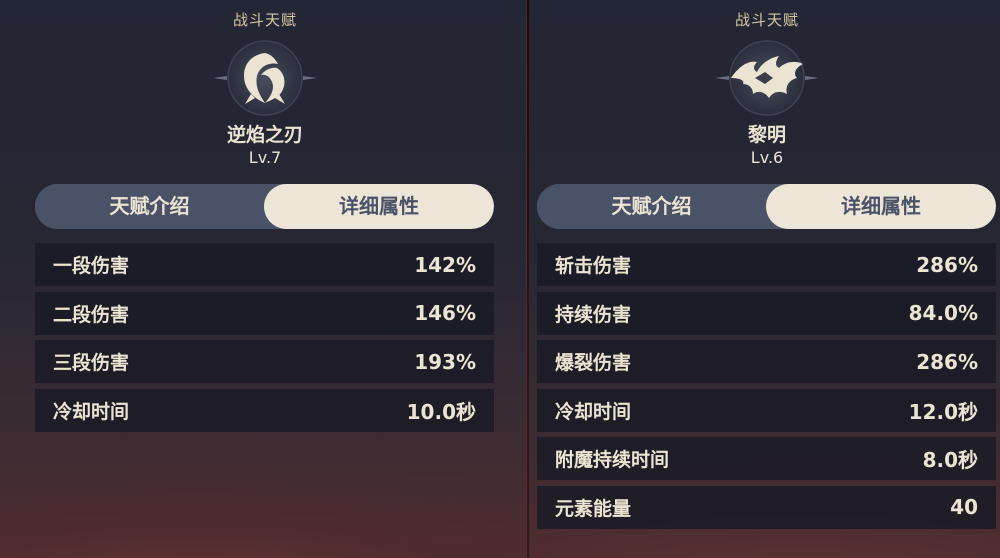 This screenshot has width=1000, height=558. Describe the element at coordinates (445, 361) in the screenshot. I see `attribute-value: 193%` at that location.